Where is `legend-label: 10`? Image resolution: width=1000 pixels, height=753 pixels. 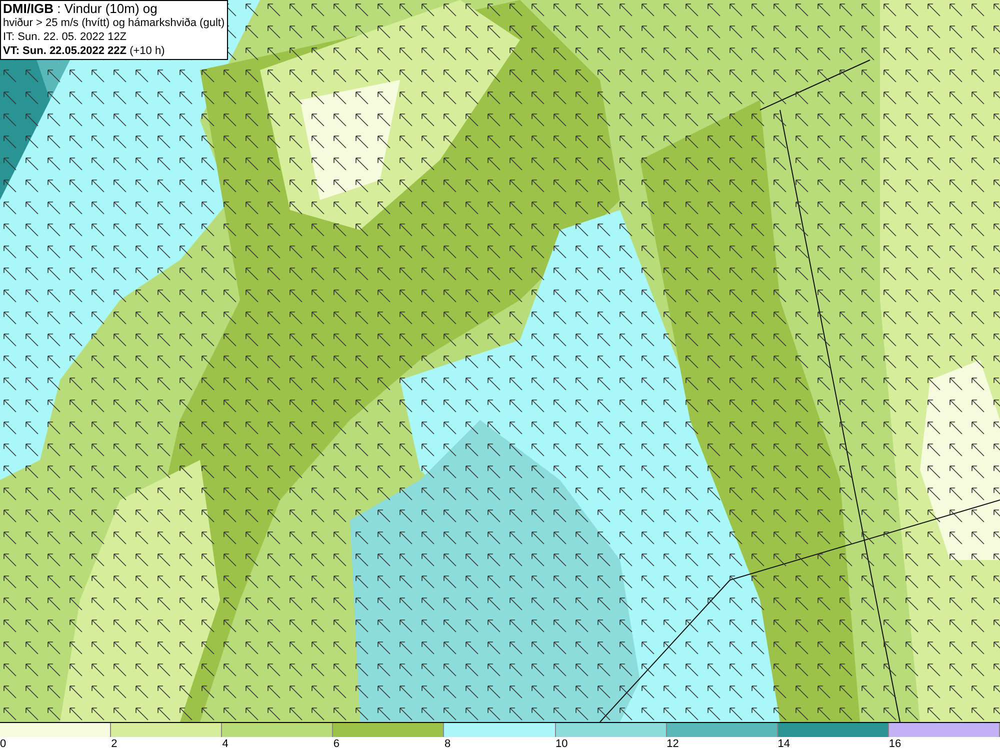 legend-label: 10 is located at coordinates (562, 744).